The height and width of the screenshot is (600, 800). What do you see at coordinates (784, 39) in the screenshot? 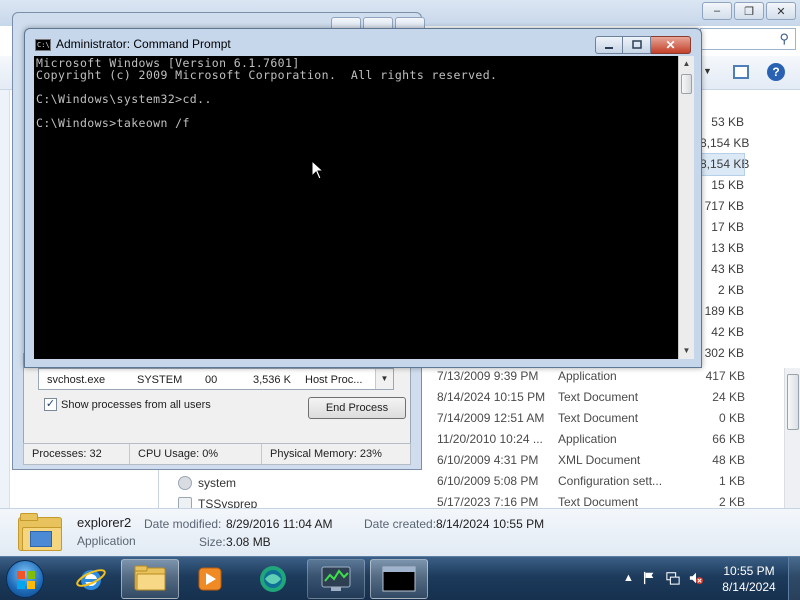
I see `search-icon: ⚲` at bounding box center [784, 39].